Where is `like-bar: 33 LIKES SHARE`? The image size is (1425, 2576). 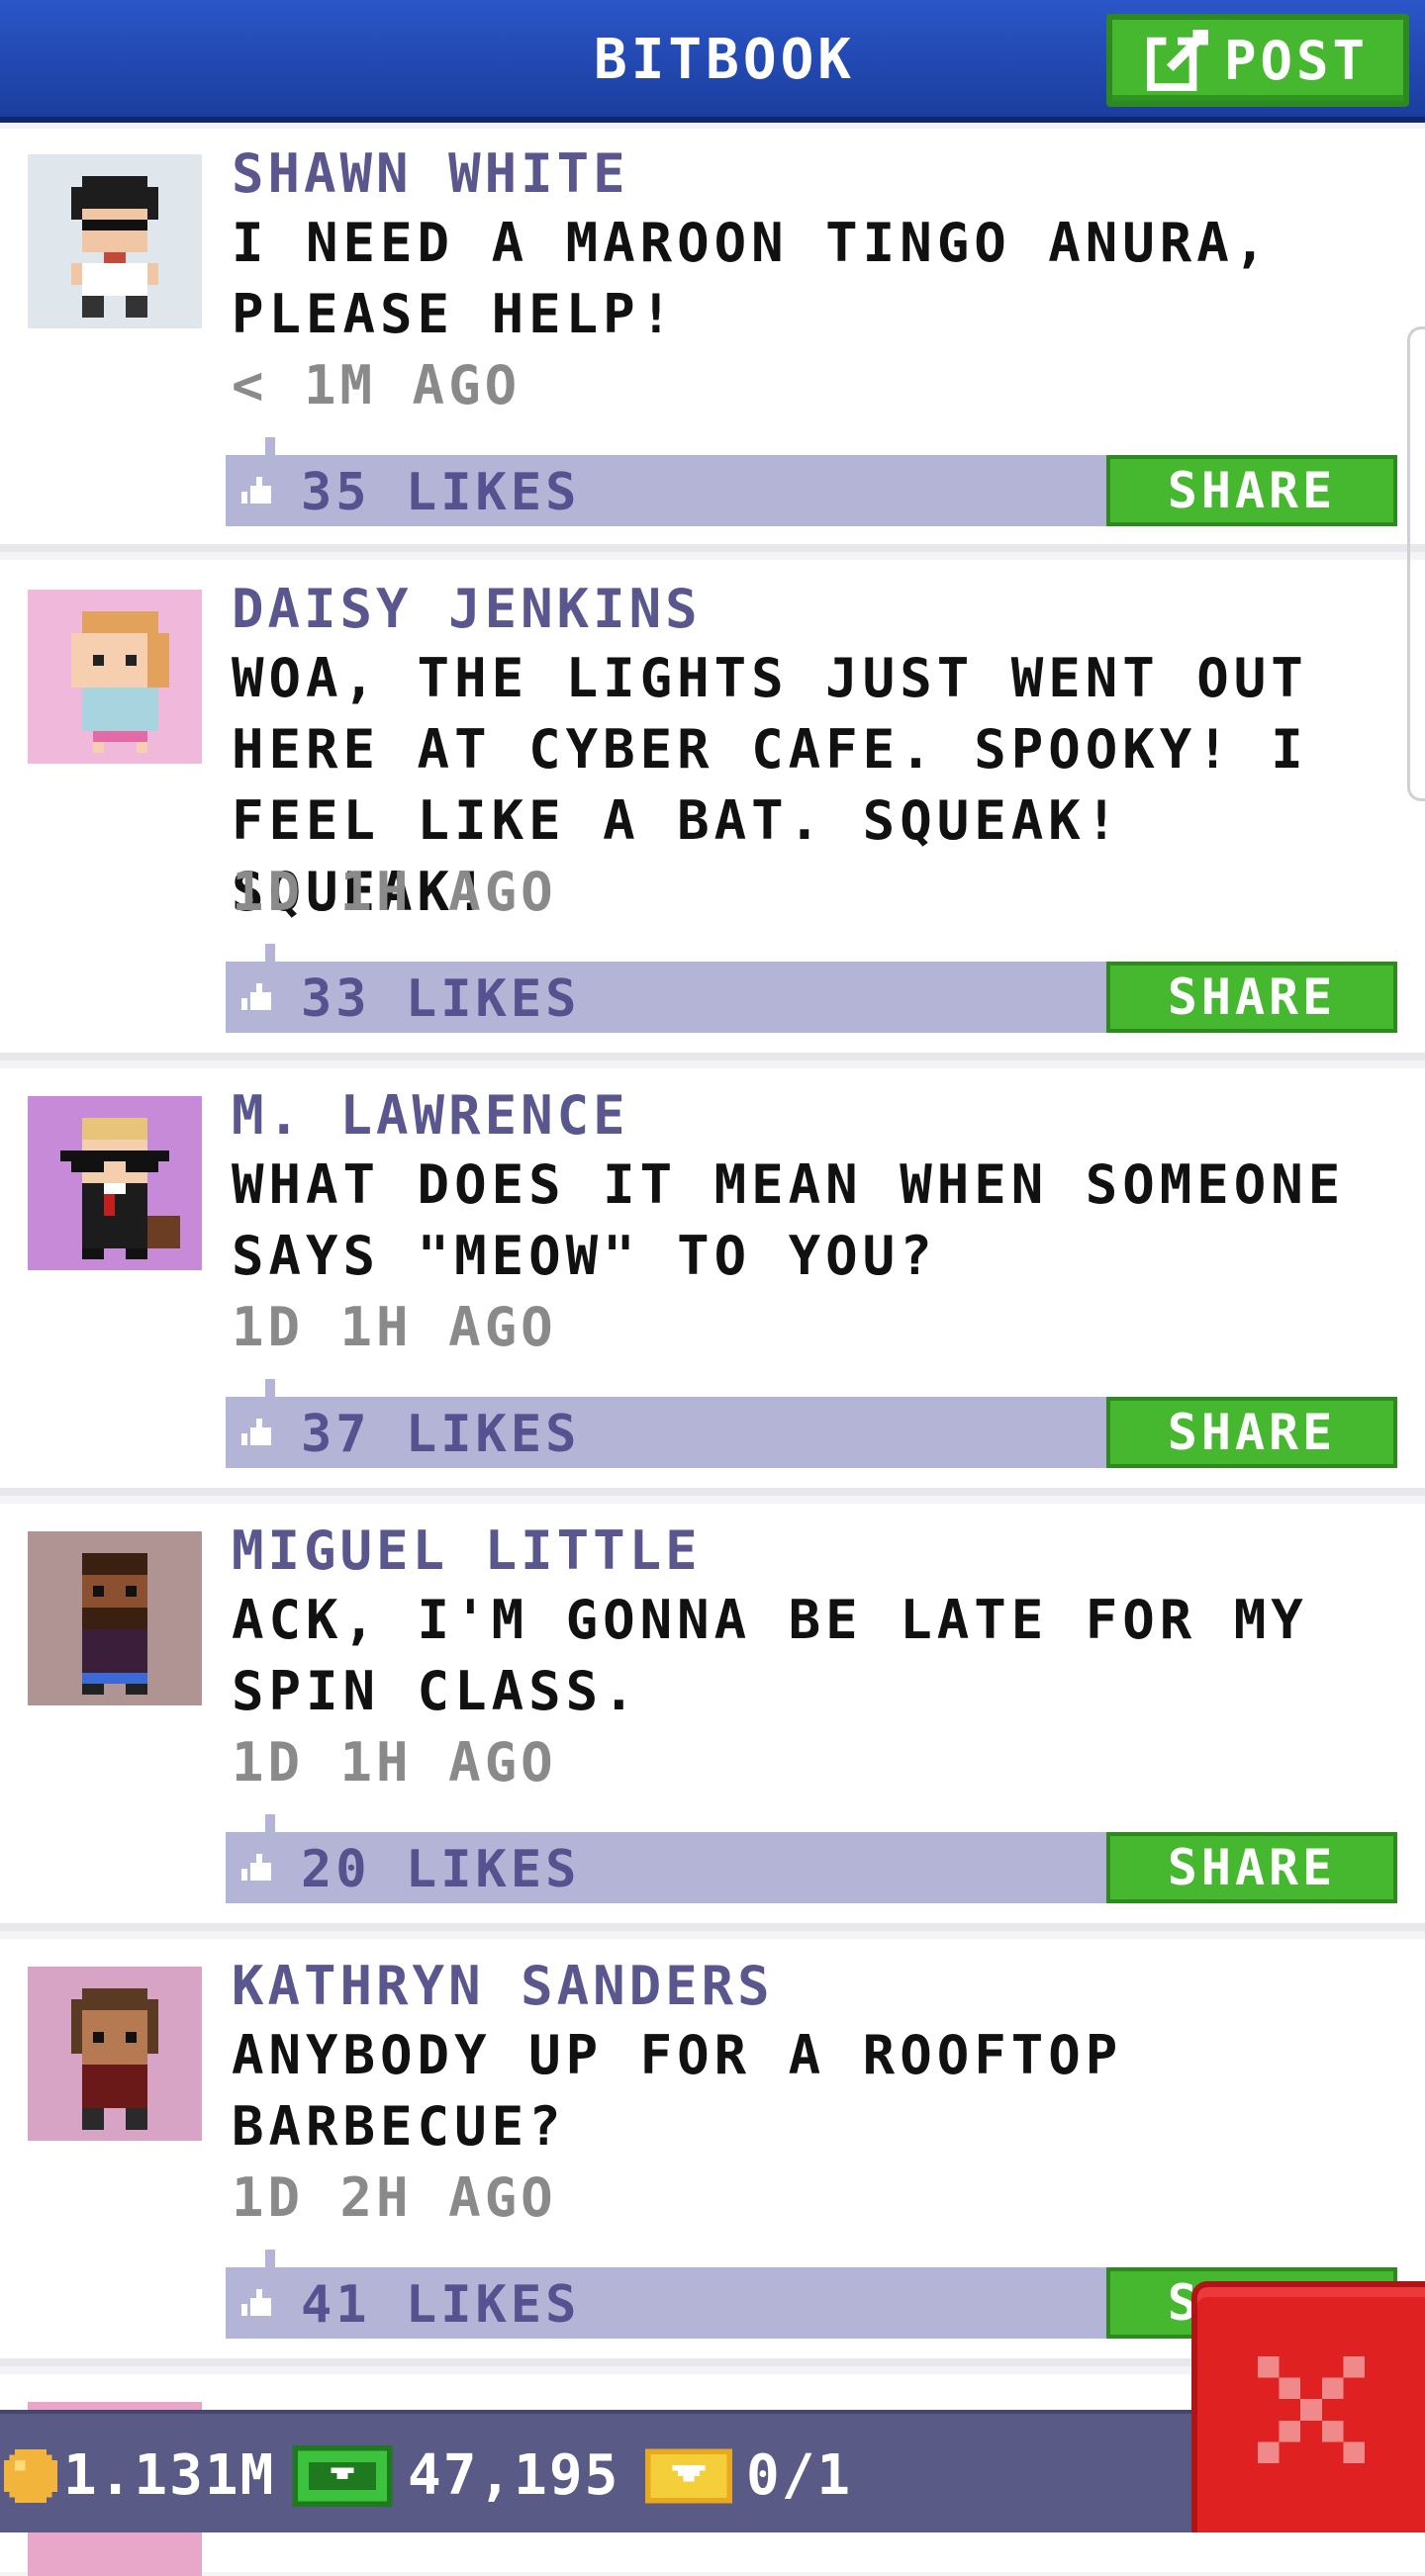 like-bar: 33 LIKES SHARE is located at coordinates (812, 989).